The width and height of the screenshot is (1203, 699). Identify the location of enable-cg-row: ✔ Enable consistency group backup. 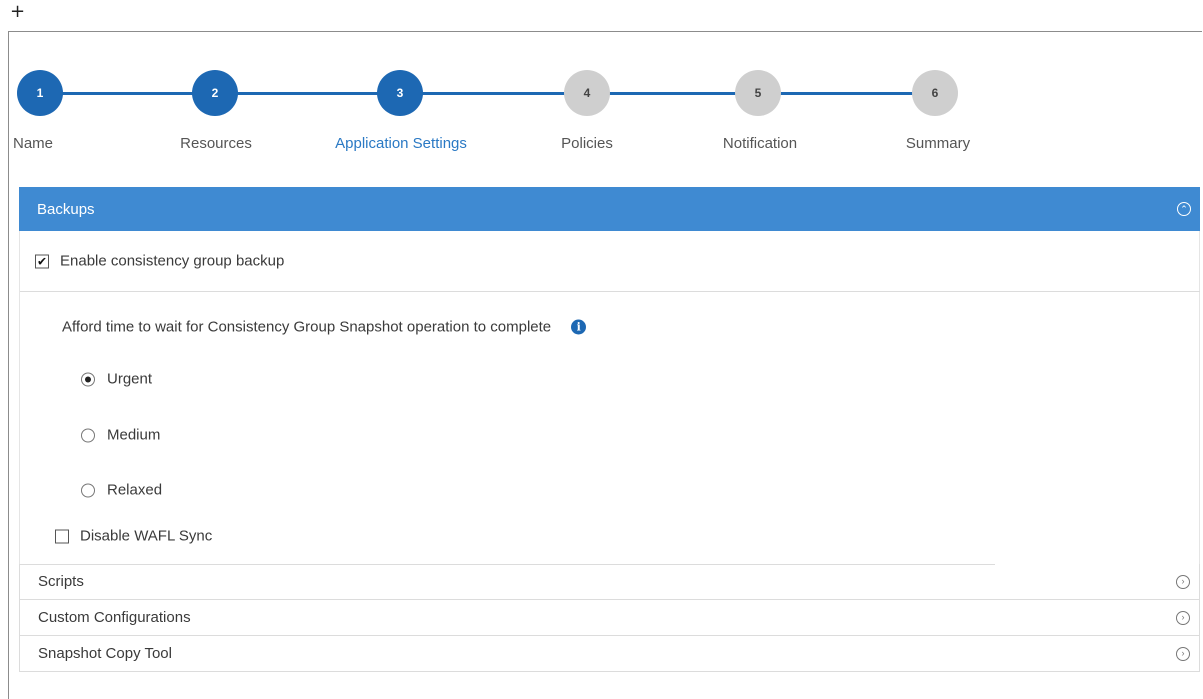
(159, 261).